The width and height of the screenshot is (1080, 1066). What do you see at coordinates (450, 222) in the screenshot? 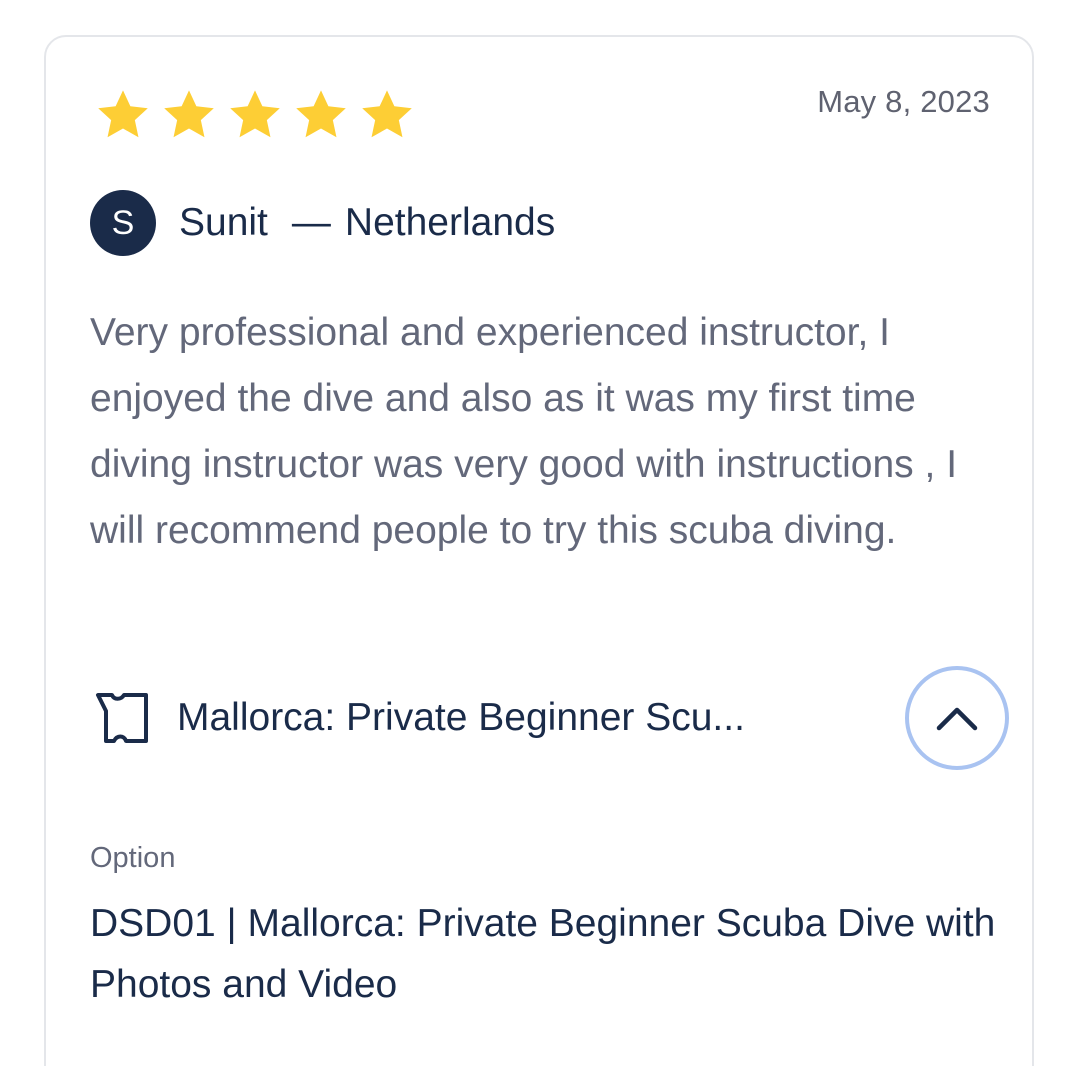
I see `reviewer-country: Netherlands` at bounding box center [450, 222].